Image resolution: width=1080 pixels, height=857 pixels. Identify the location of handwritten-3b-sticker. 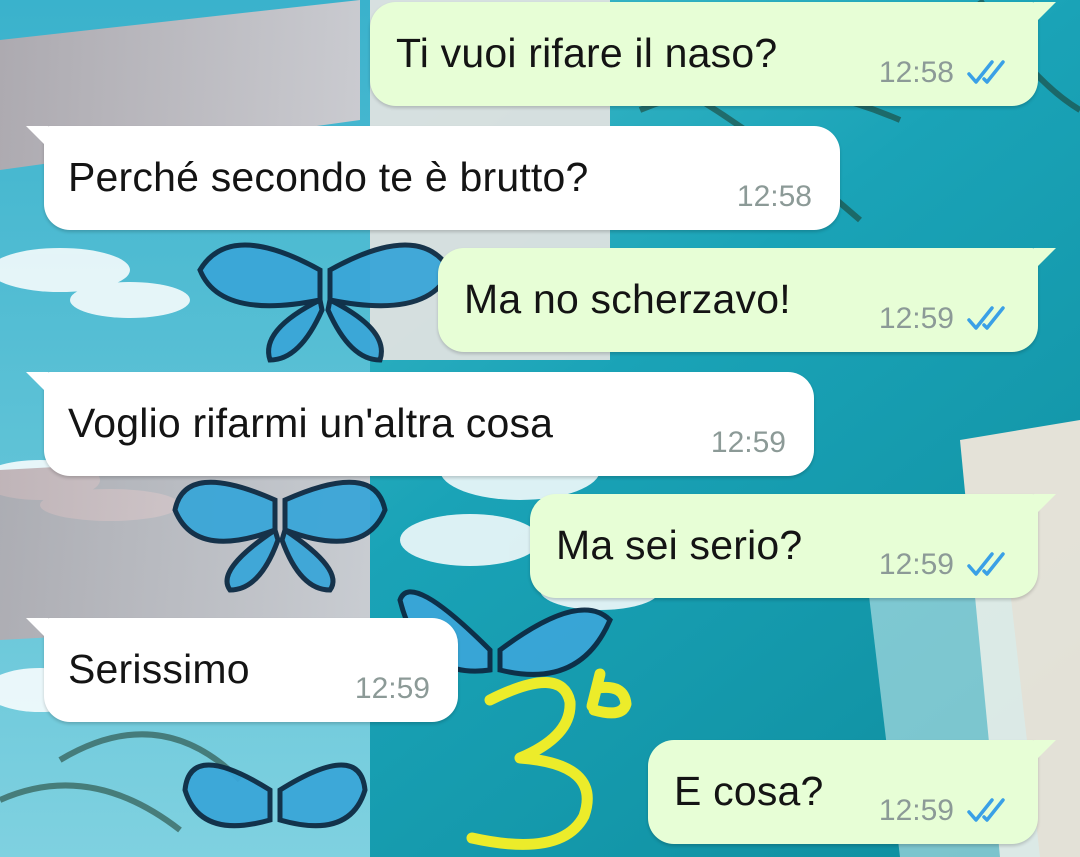
(549, 759).